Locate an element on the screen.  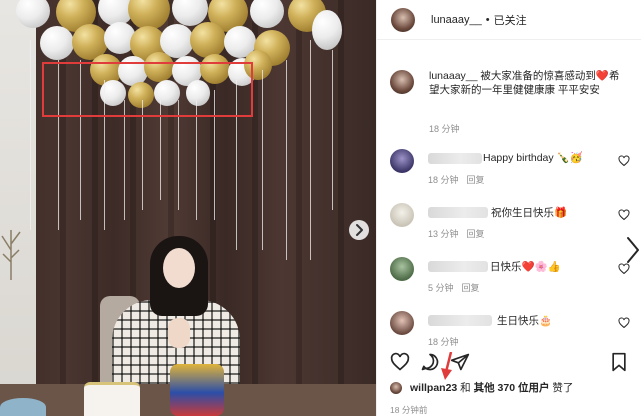
comment-text: 祝你生日快乐🎁 is located at coordinates (529, 213).